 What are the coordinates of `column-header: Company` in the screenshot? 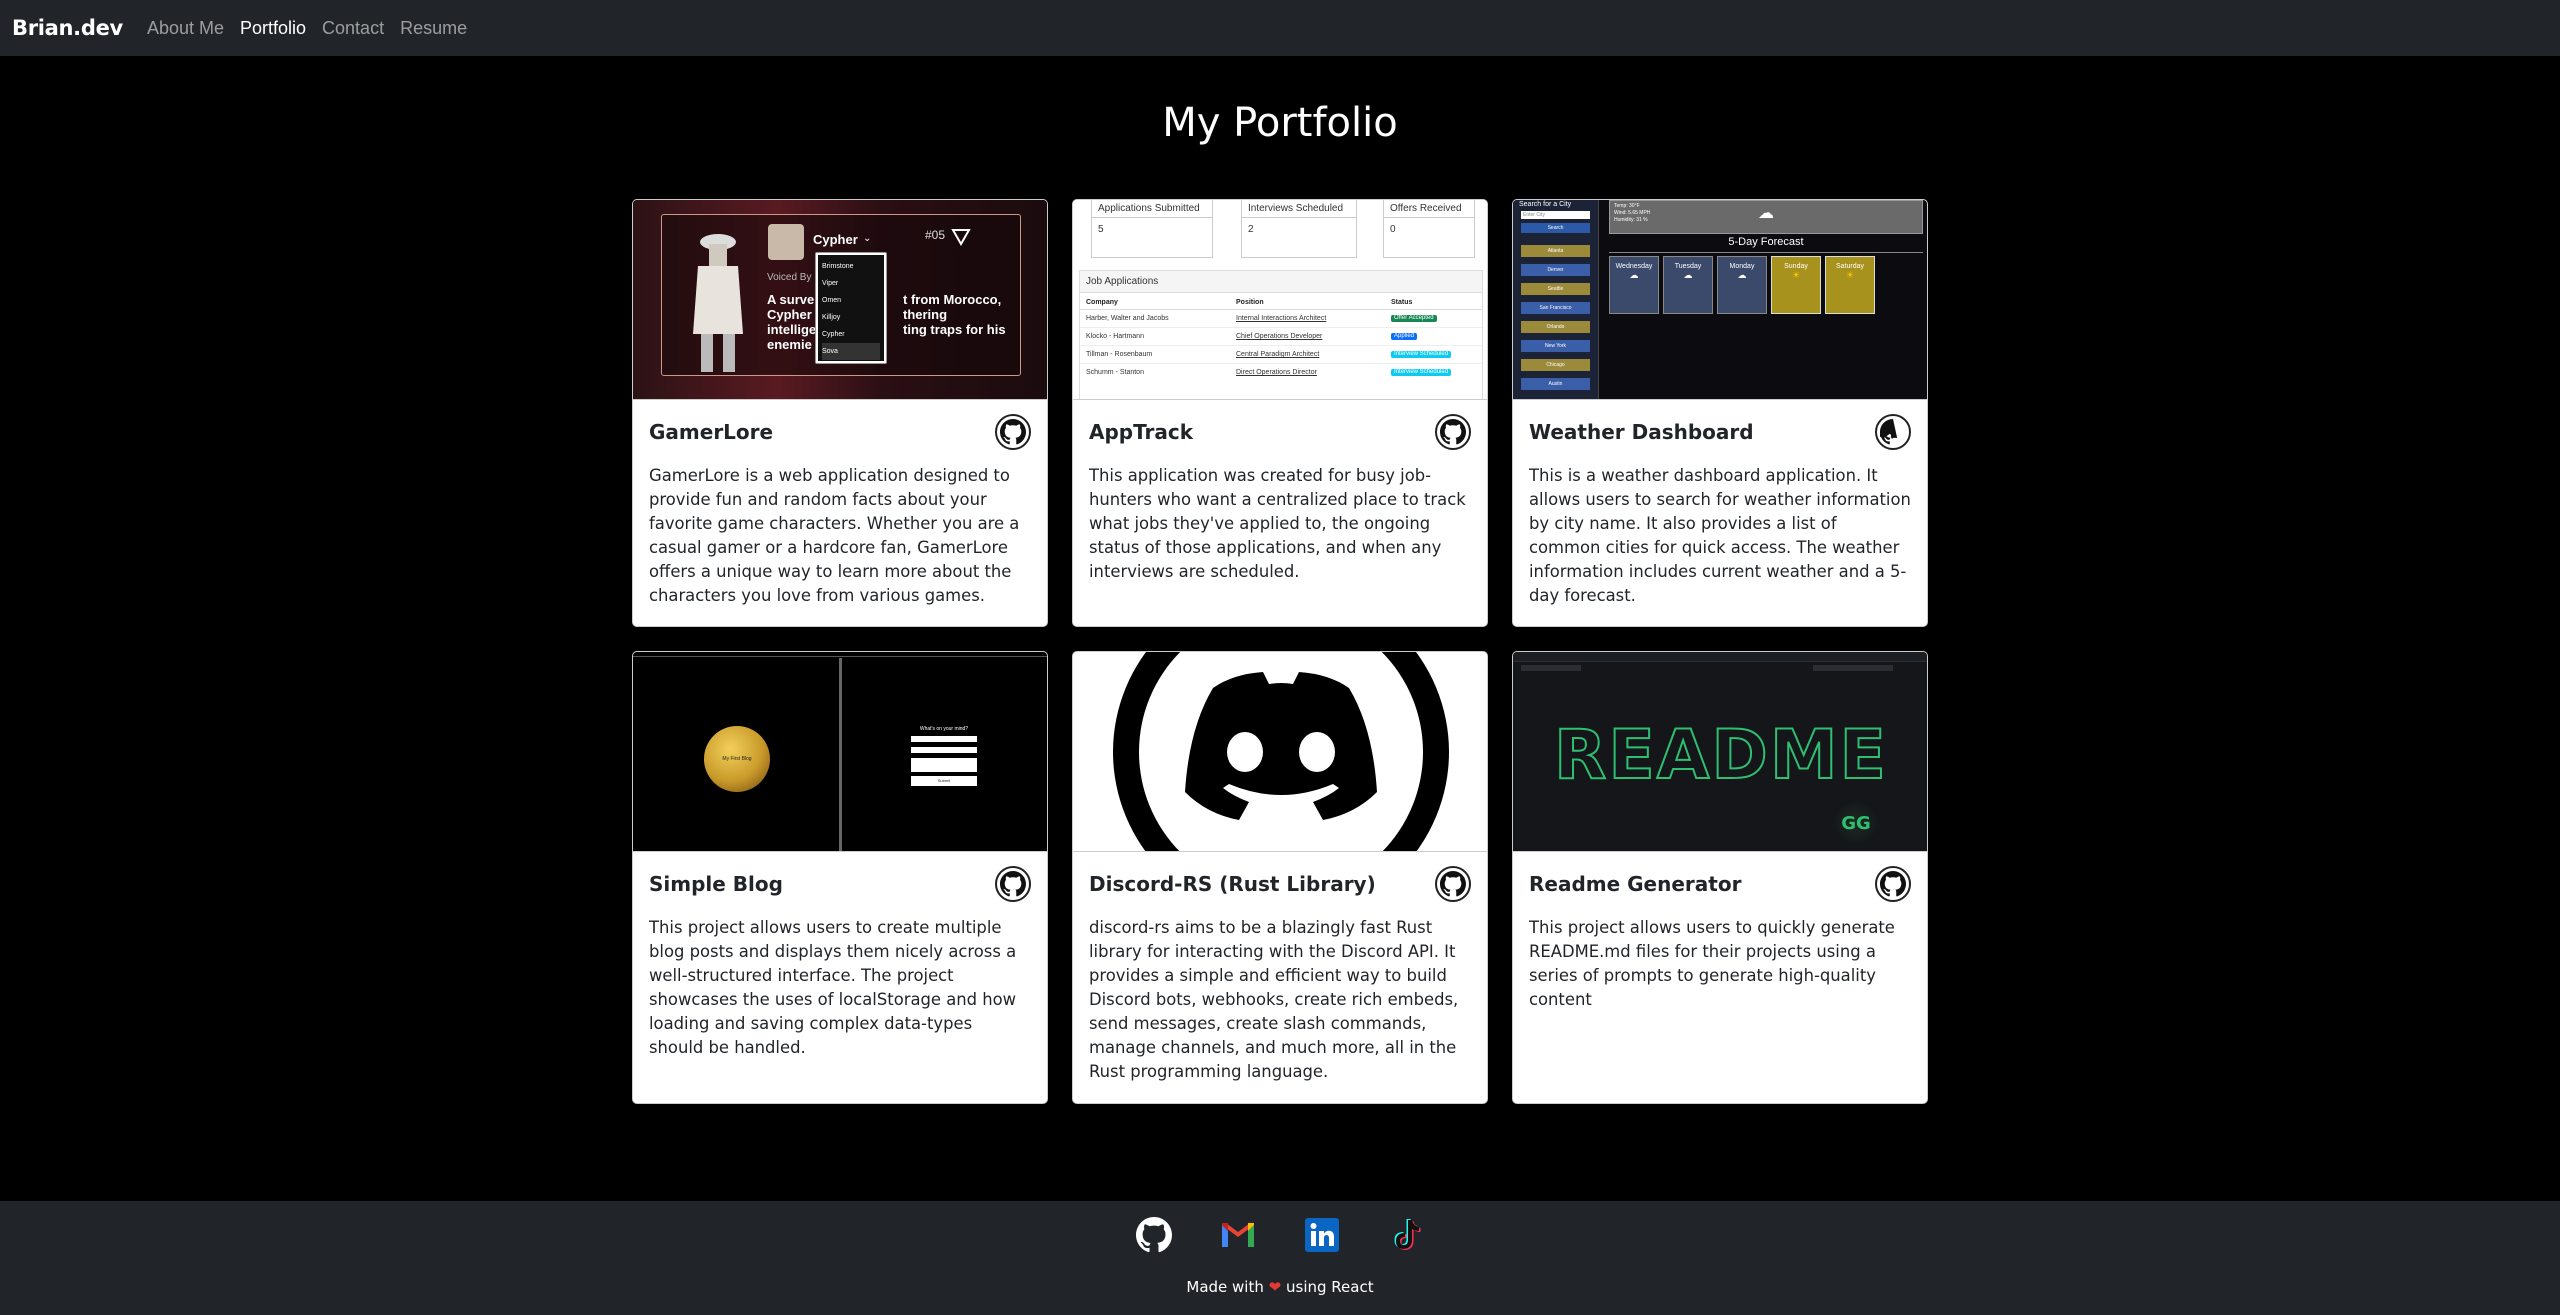 It's located at (1102, 302).